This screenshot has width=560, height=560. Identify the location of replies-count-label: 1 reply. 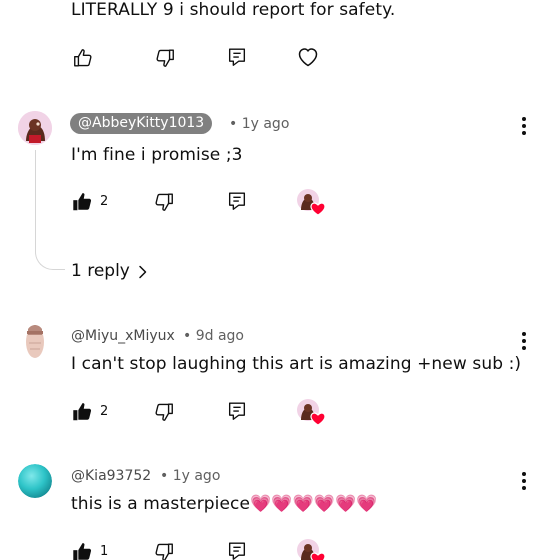
(100, 271).